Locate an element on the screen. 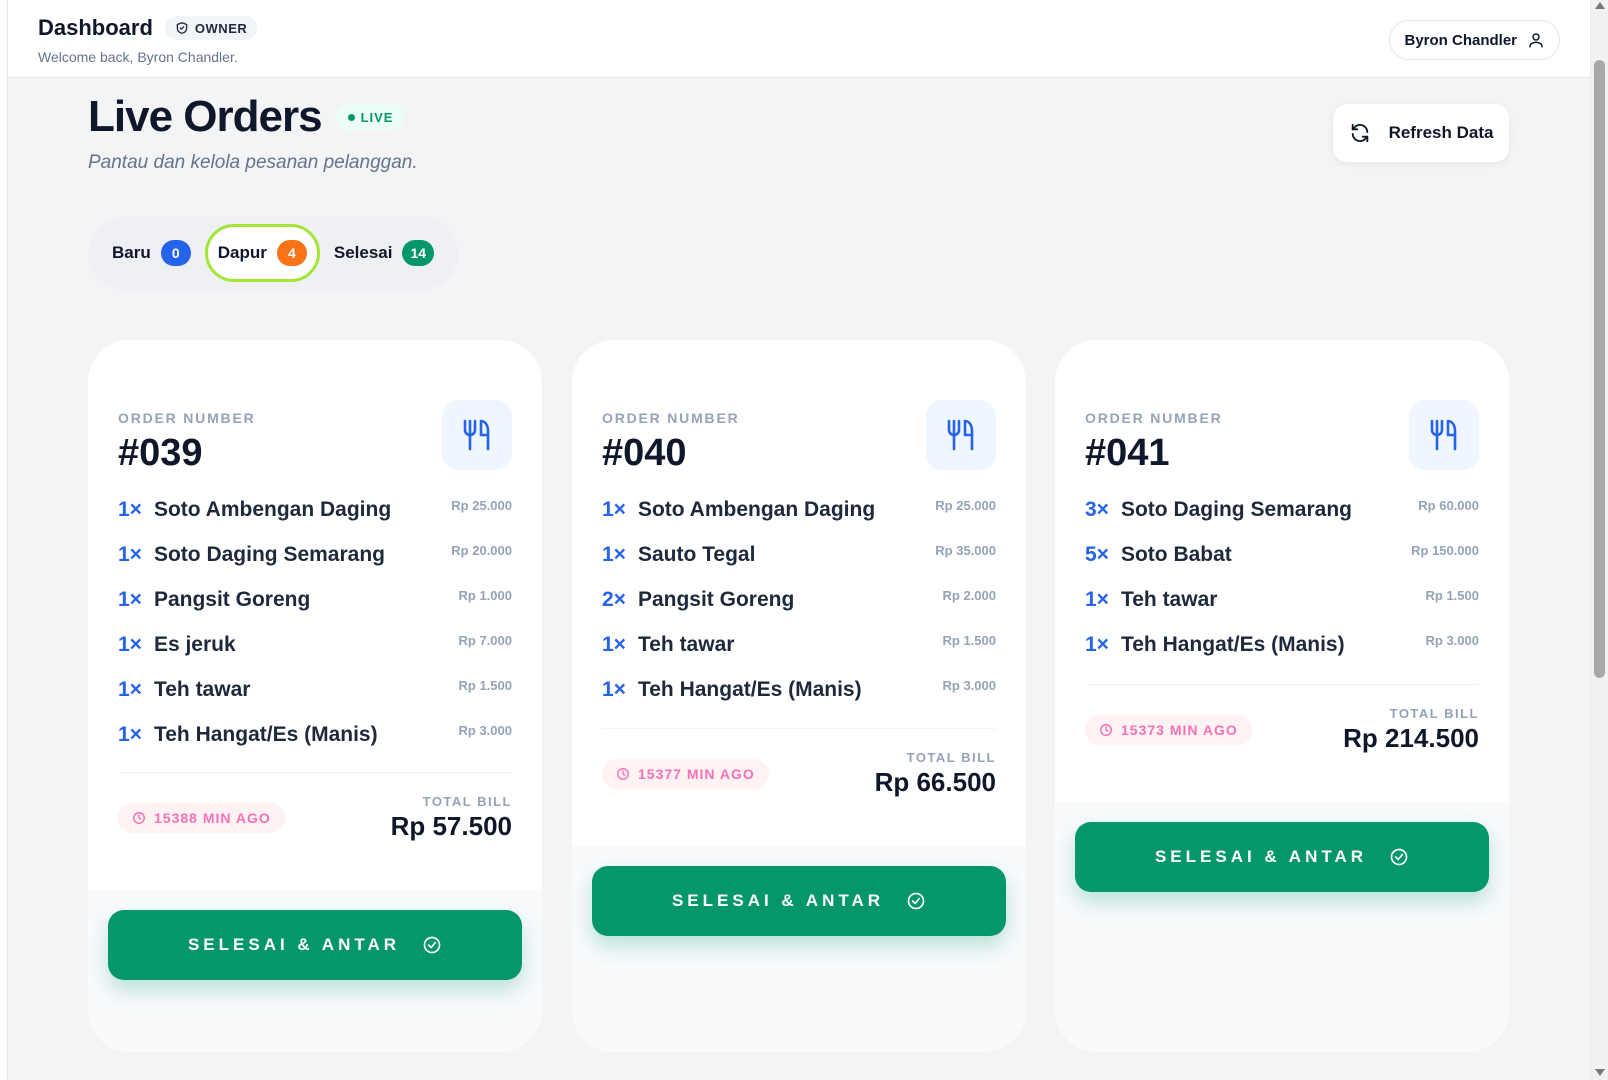 The height and width of the screenshot is (1080, 1608). time-ago-label: 15377 MIN AGO is located at coordinates (696, 774).